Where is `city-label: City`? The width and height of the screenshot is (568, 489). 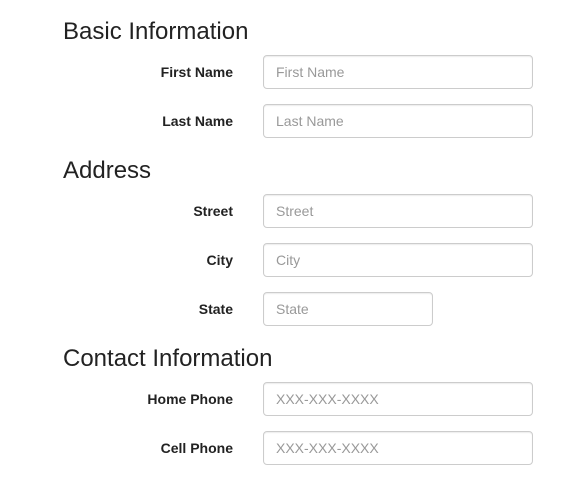 city-label: City is located at coordinates (219, 260).